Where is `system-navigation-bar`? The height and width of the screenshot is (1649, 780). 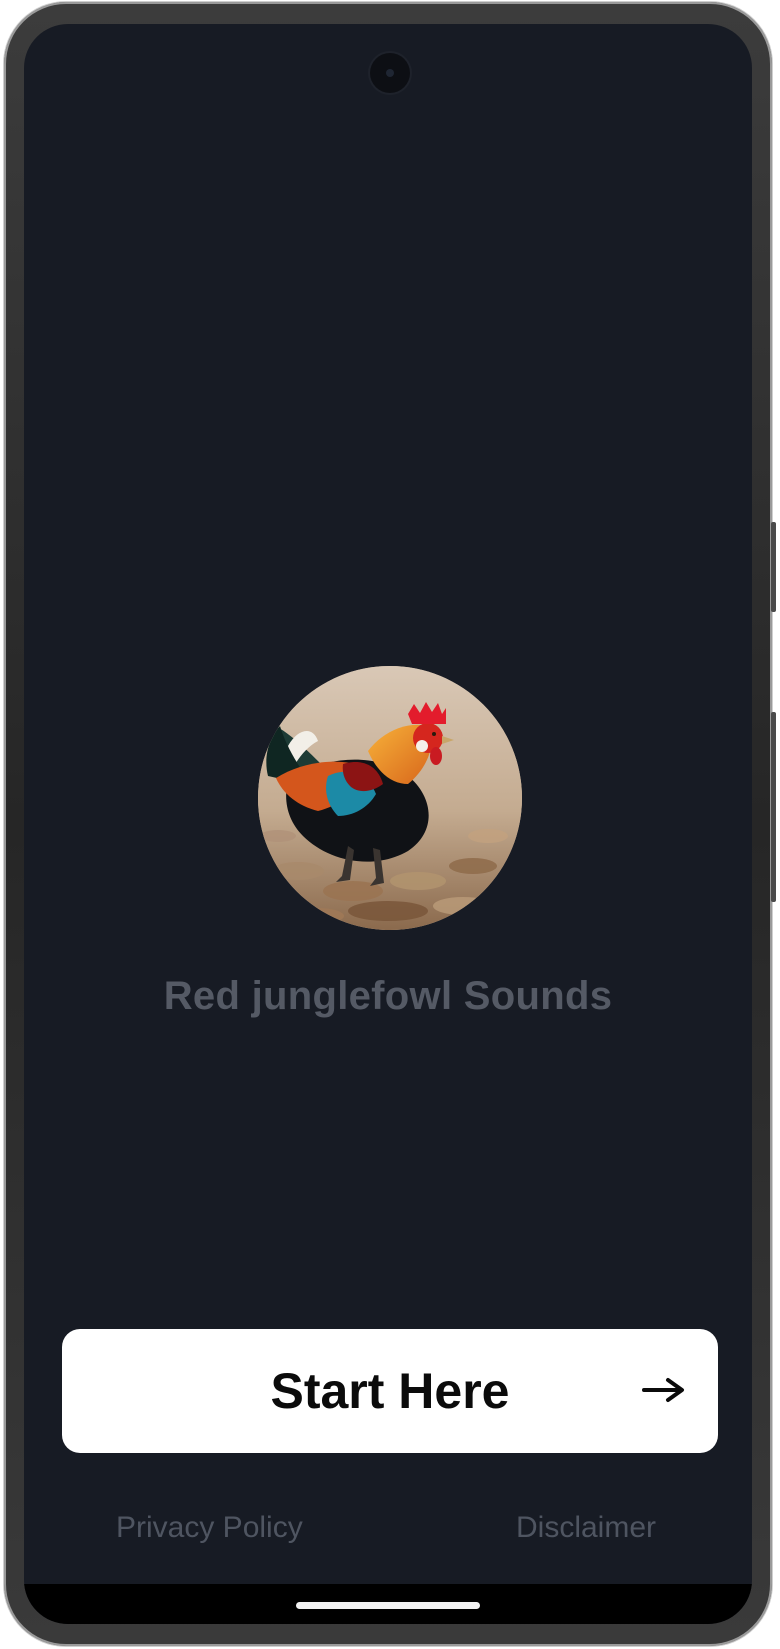 system-navigation-bar is located at coordinates (388, 1604).